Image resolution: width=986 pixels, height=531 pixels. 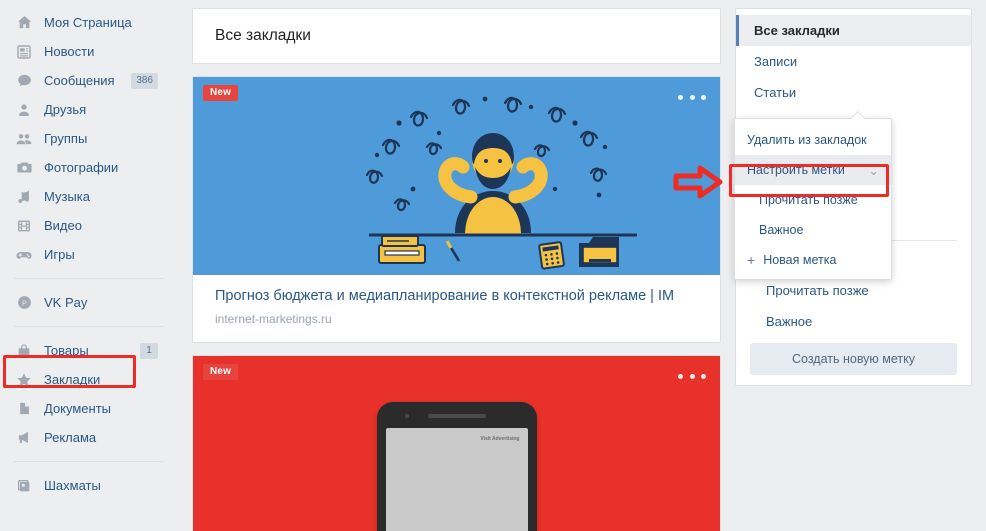 I want to click on sidebar-item-label: Документы, so click(x=78, y=408).